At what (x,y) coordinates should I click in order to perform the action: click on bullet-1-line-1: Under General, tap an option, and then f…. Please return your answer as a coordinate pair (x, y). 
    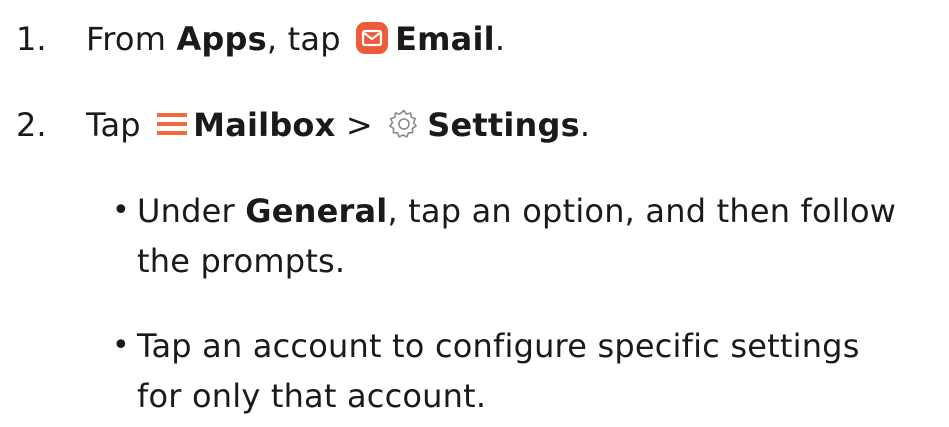
    Looking at the image, I should click on (516, 211).